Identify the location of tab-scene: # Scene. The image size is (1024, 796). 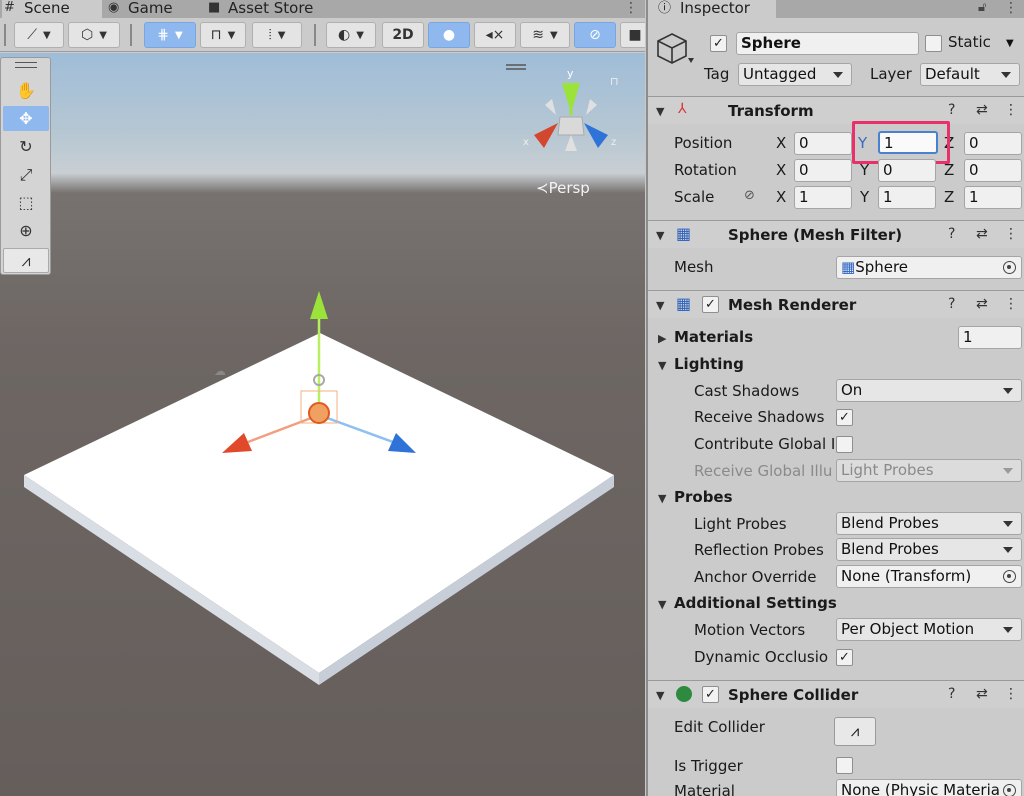
(52, 9).